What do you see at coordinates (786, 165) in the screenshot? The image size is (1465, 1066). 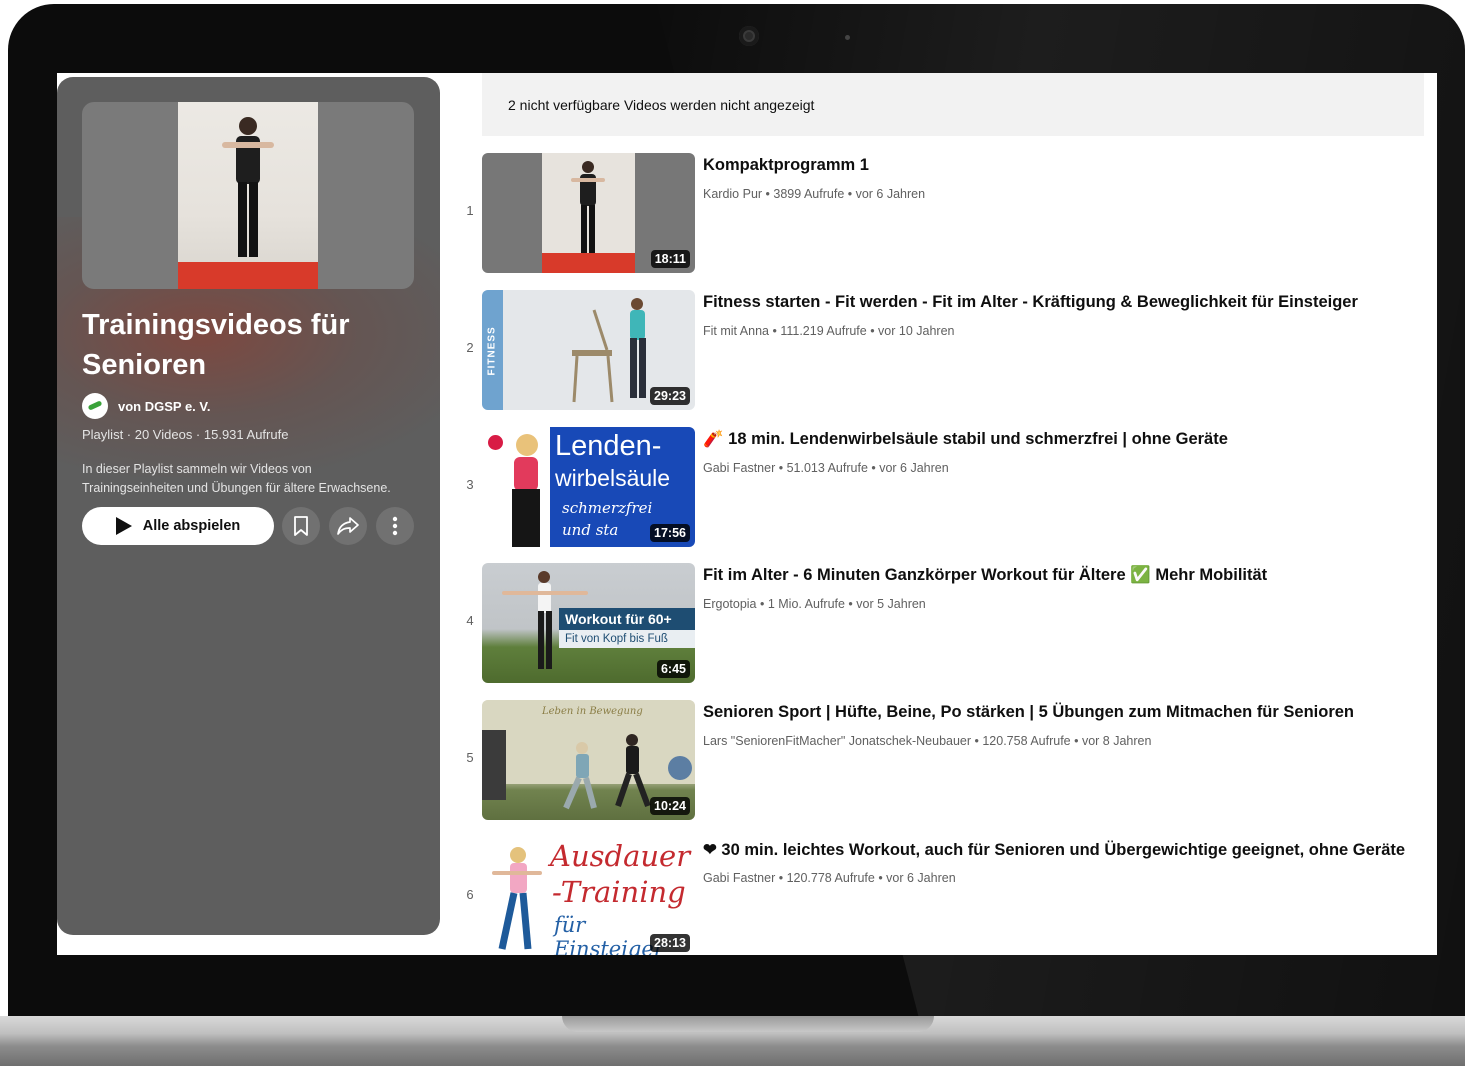 I see `video-title: Kompaktprogramm 1` at bounding box center [786, 165].